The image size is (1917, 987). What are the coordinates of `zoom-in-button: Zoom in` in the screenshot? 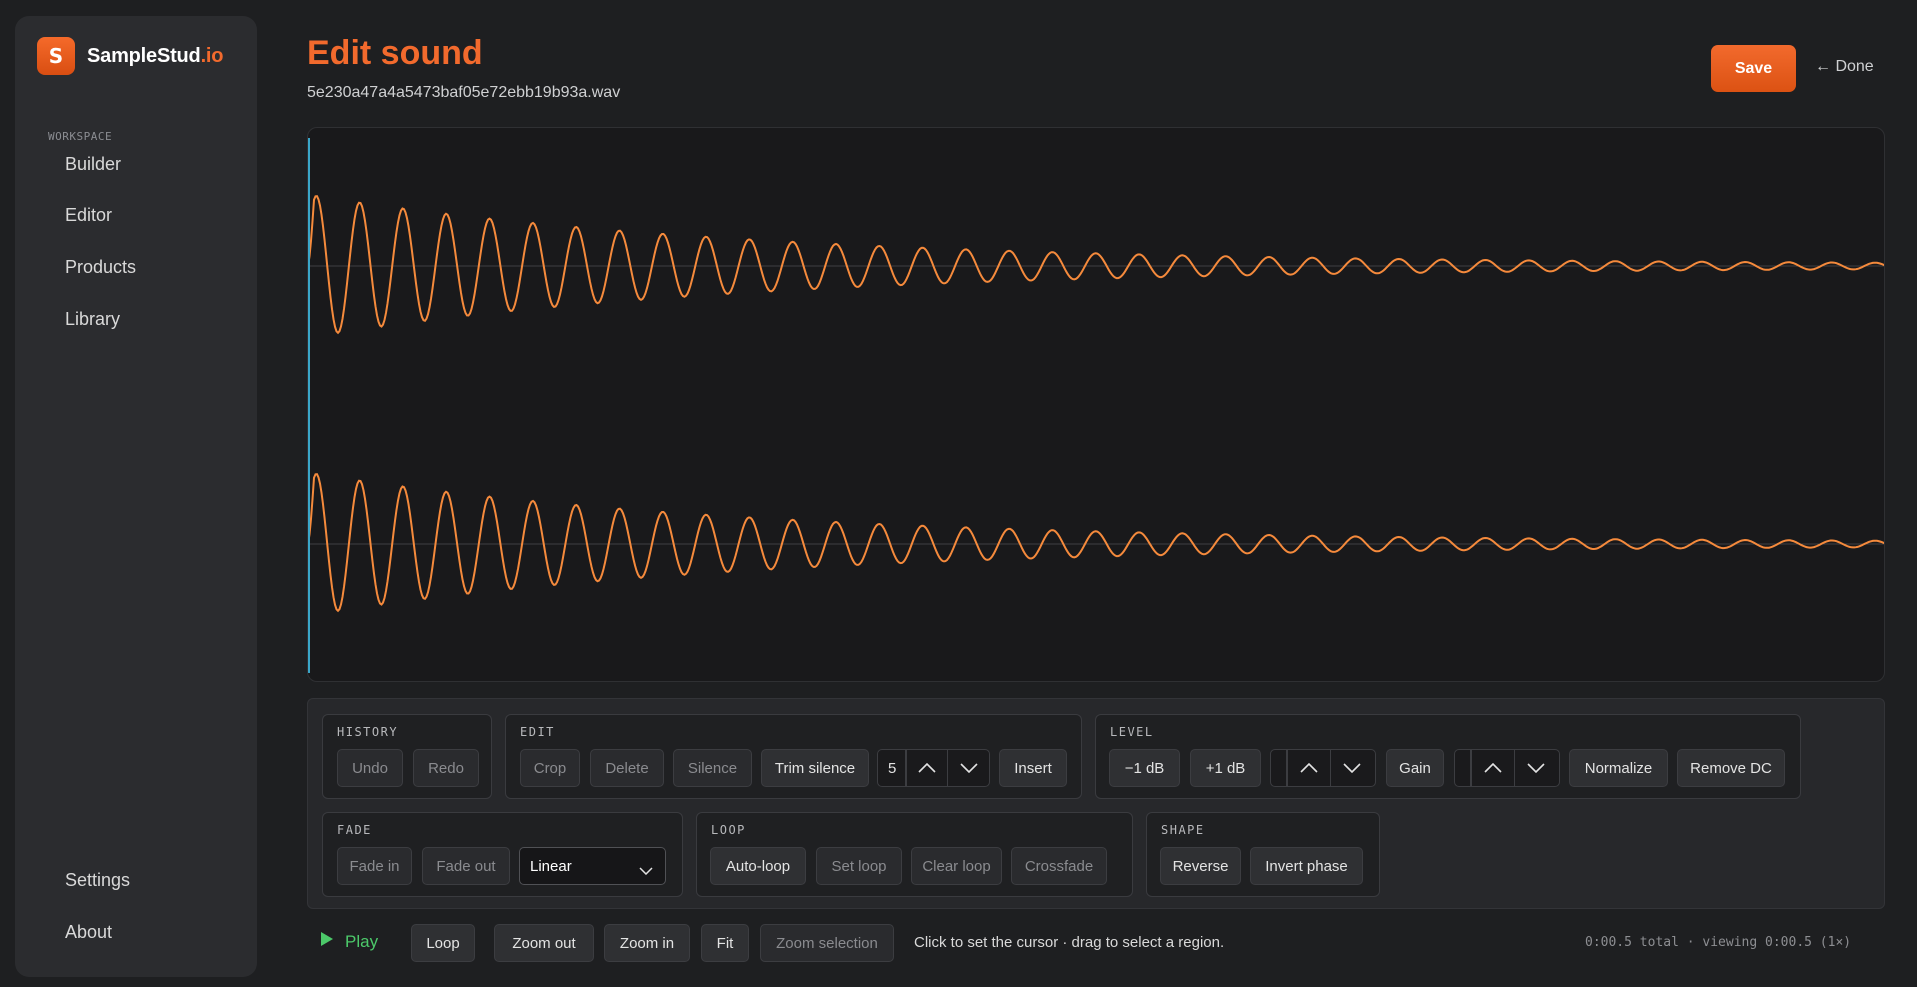 It's located at (647, 943).